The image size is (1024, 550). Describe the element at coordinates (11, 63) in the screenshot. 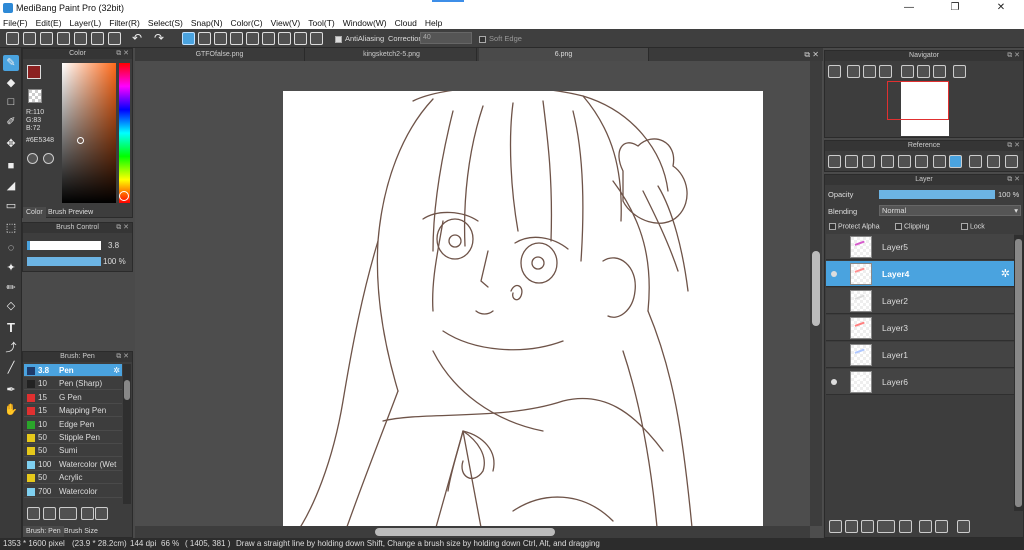

I see `brush-tool-icon: ✎` at that location.